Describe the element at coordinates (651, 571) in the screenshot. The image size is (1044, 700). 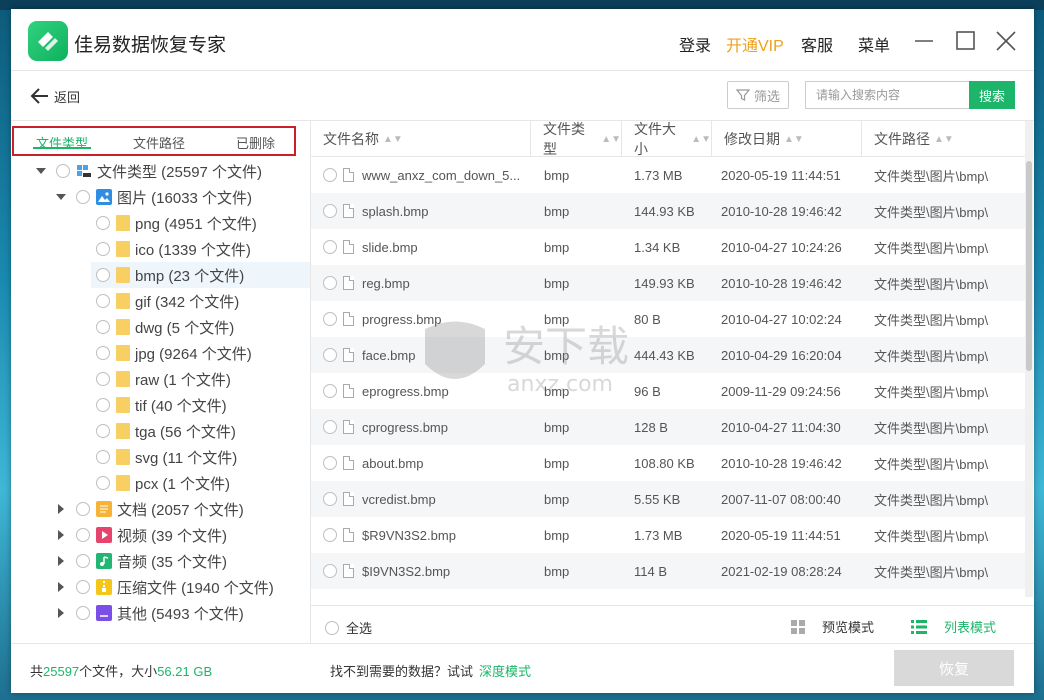
I see `cell-size: 114 B` at that location.